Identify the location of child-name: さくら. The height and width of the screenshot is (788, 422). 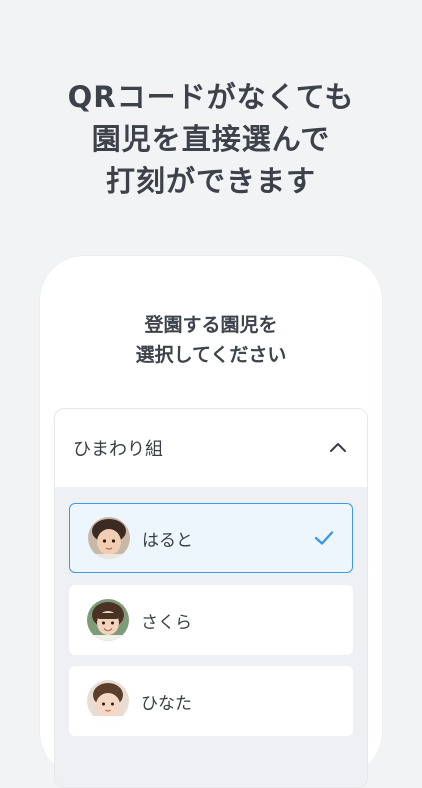
(166, 622).